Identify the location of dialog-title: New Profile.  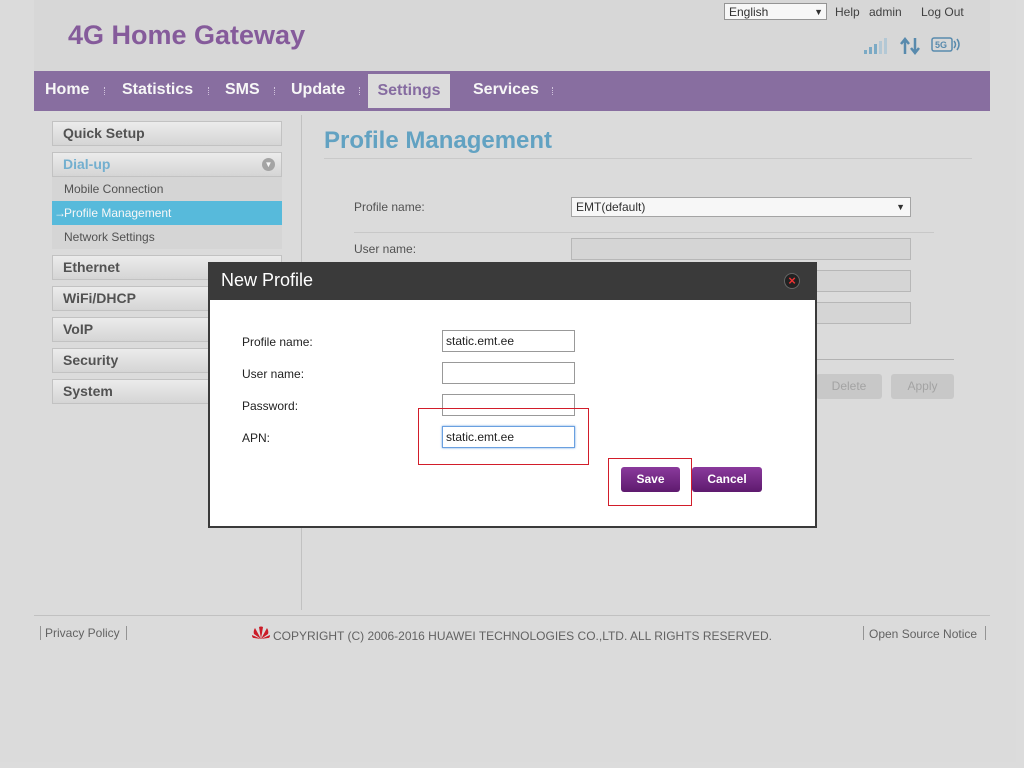
(267, 280).